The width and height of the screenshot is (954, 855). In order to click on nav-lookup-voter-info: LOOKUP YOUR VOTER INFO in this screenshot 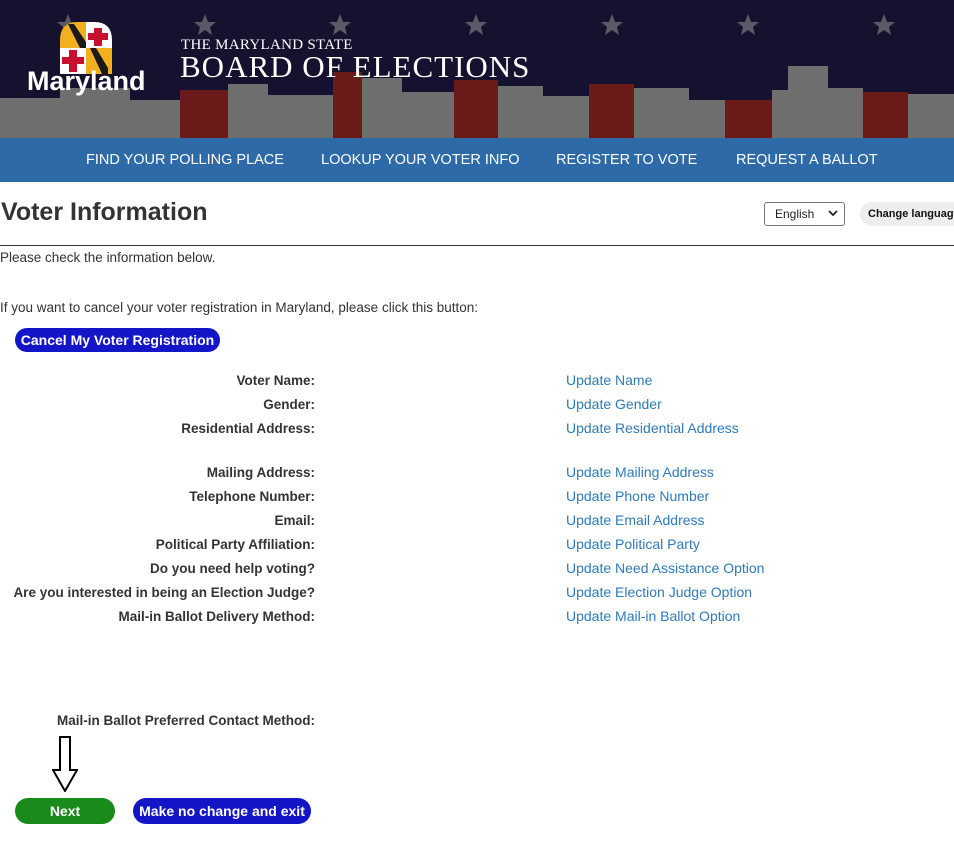, I will do `click(420, 160)`.